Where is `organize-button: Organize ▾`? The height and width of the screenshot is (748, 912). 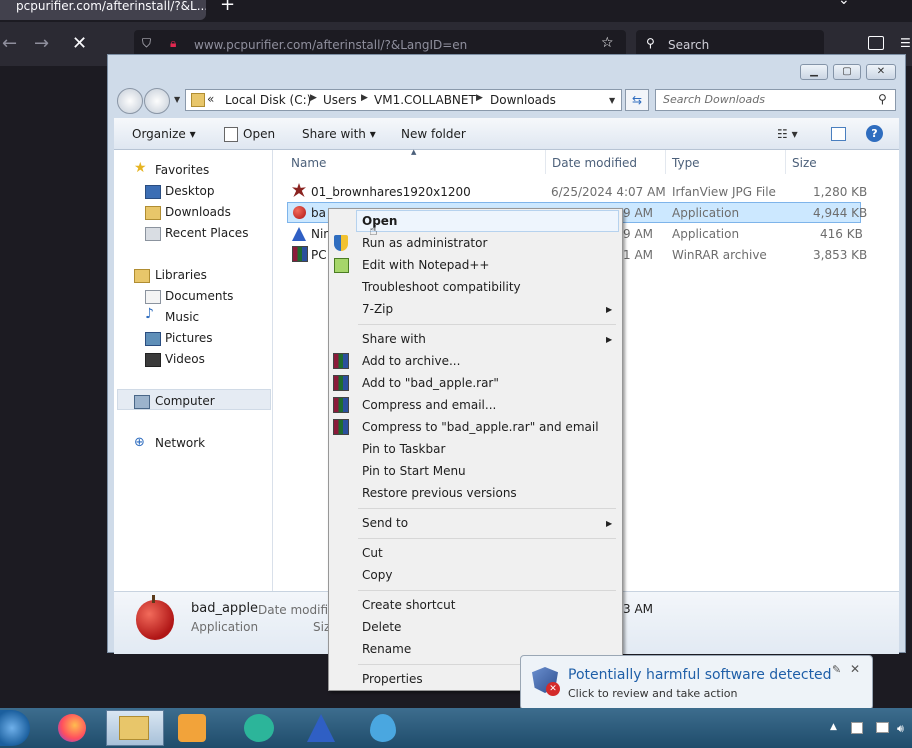
organize-button: Organize ▾ is located at coordinates (164, 134).